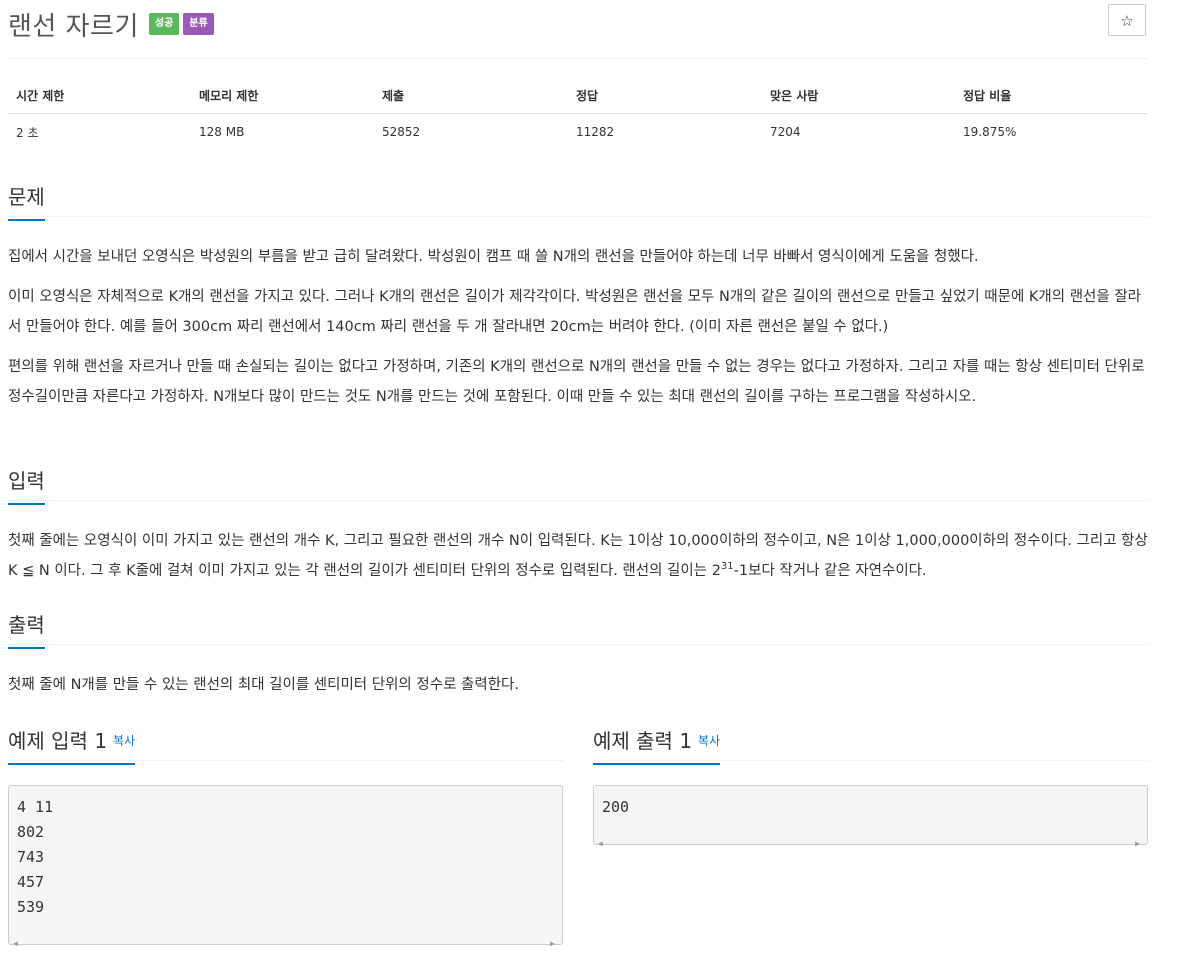  Describe the element at coordinates (27, 132) in the screenshot. I see `value-time-limit: 2 초` at that location.